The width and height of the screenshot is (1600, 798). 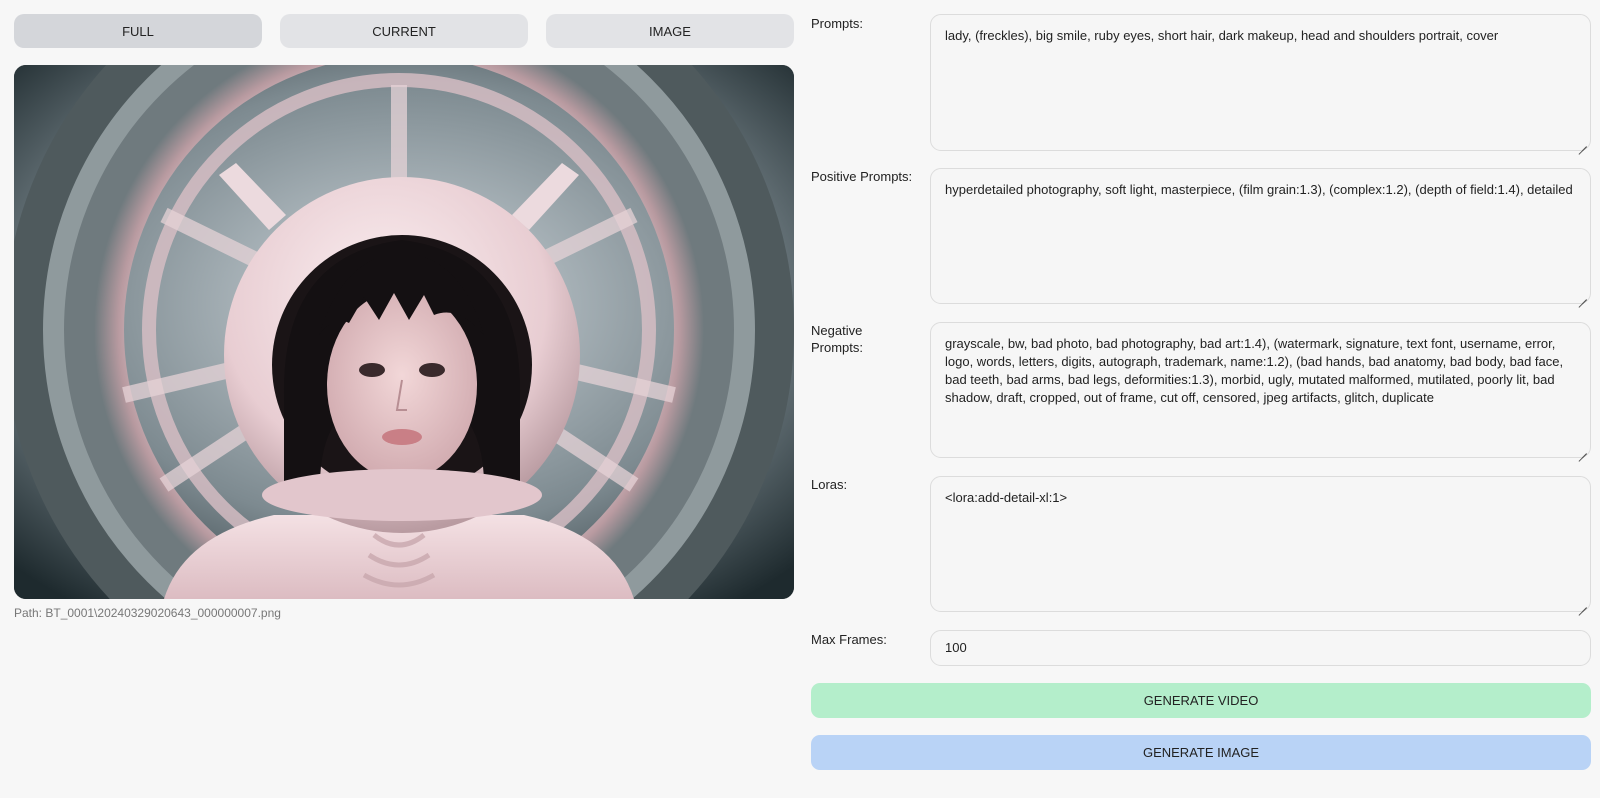 What do you see at coordinates (837, 23) in the screenshot?
I see `prompts-label: Prompts:` at bounding box center [837, 23].